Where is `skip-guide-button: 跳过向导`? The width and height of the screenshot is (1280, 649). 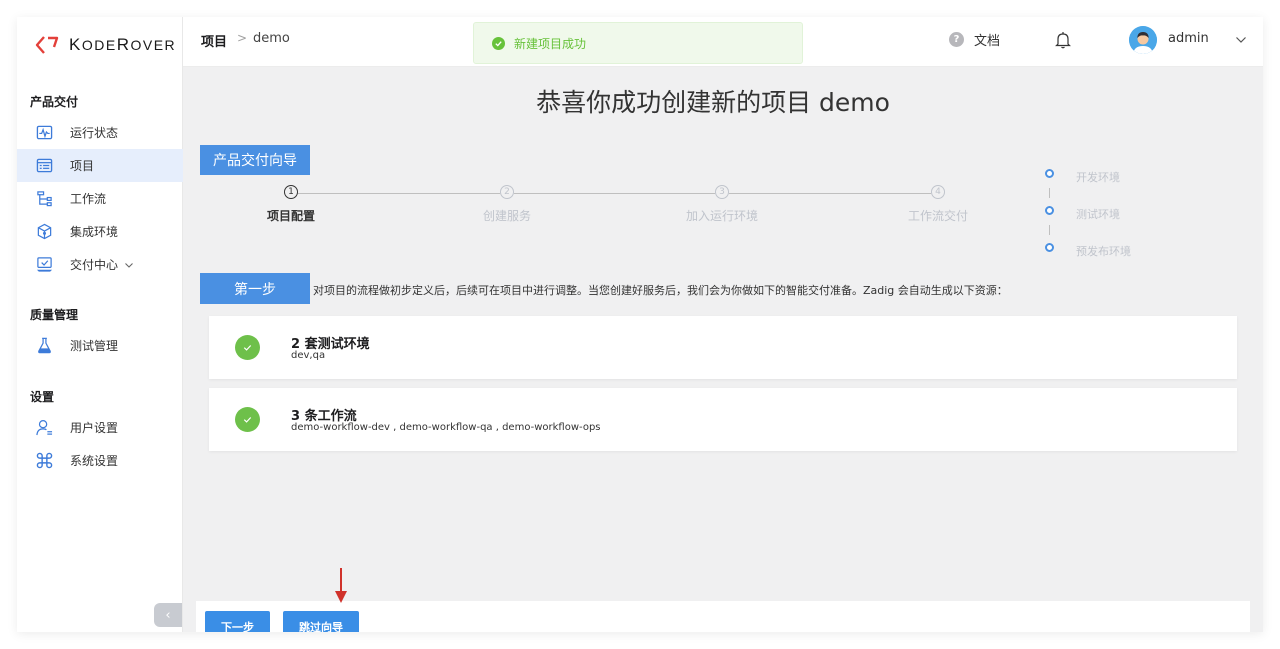 skip-guide-button: 跳过向导 is located at coordinates (321, 621).